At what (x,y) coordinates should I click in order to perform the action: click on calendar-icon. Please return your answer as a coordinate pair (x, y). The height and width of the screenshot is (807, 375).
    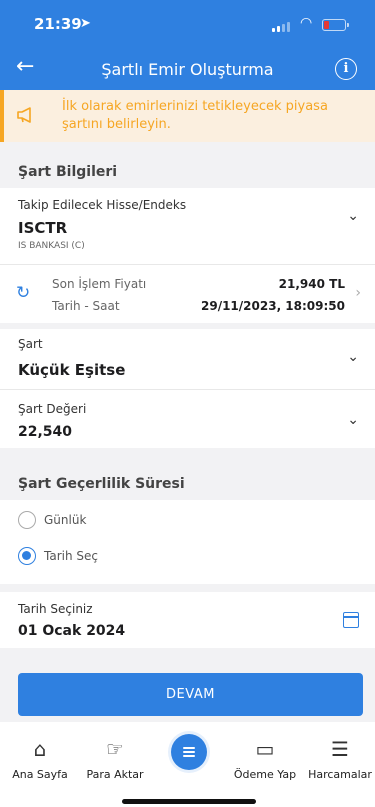
    Looking at the image, I should click on (351, 620).